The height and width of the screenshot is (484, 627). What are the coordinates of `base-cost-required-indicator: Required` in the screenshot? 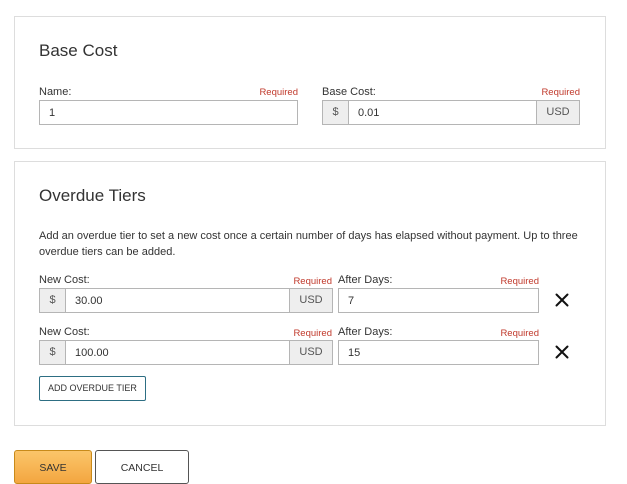 It's located at (560, 92).